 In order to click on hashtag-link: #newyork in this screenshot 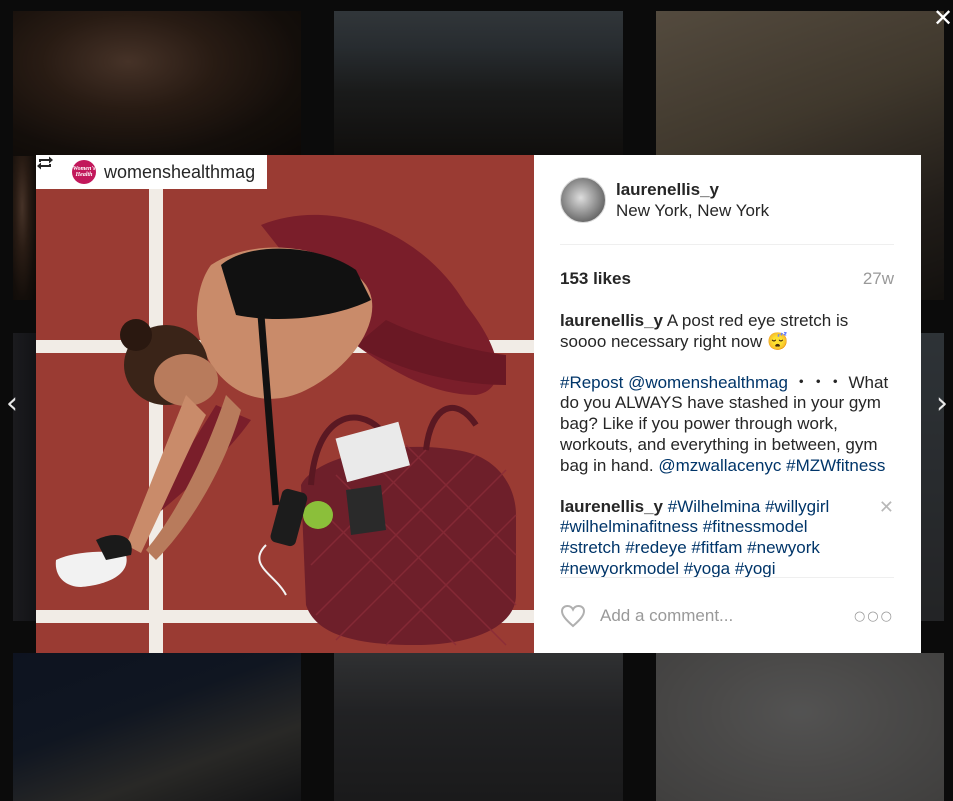, I will do `click(783, 547)`.